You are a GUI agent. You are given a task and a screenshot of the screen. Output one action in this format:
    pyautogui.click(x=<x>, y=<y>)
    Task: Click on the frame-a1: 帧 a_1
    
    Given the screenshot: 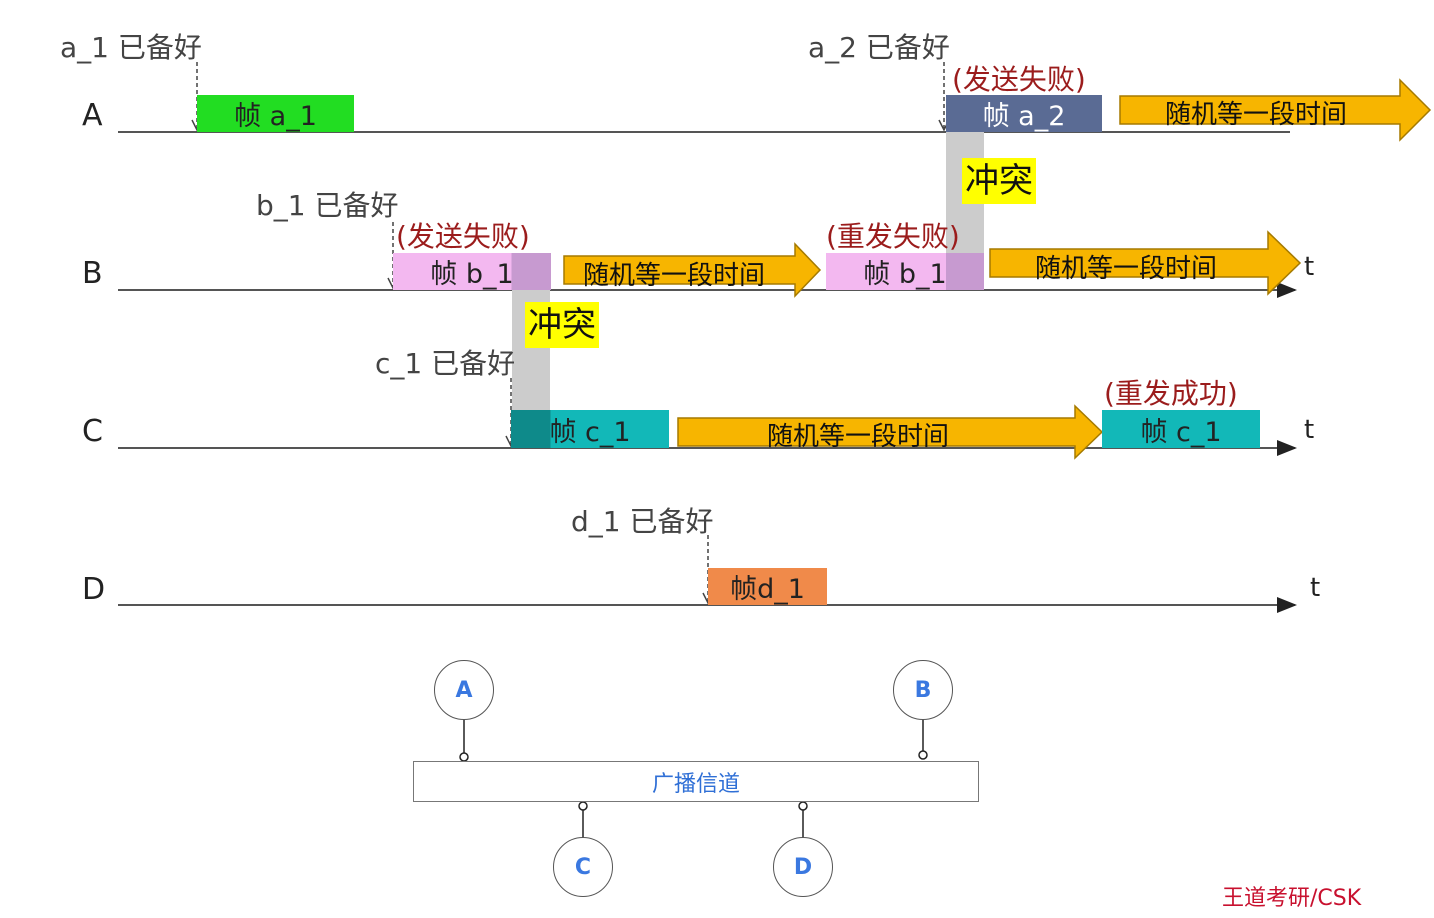 What is the action you would take?
    pyautogui.click(x=275, y=113)
    